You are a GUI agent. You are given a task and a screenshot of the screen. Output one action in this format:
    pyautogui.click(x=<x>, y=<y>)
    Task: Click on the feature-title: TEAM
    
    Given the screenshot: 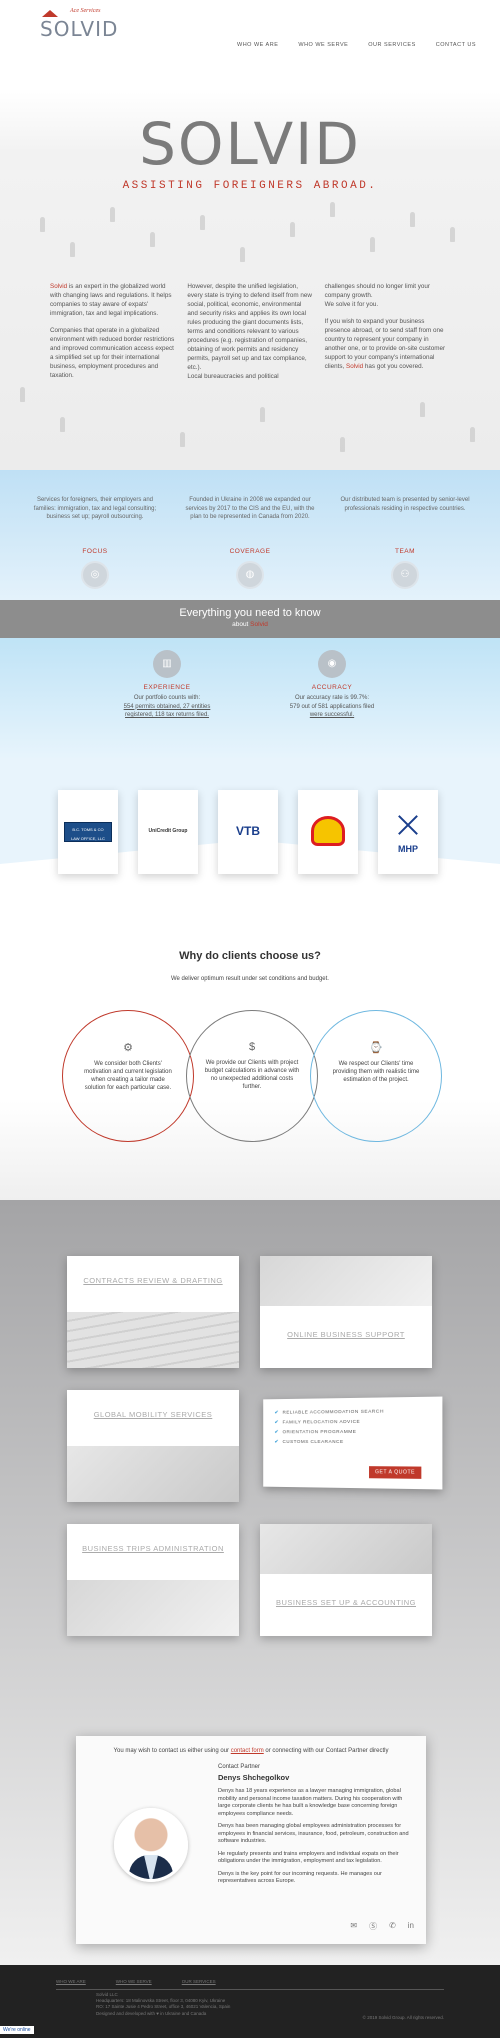 What is the action you would take?
    pyautogui.click(x=405, y=551)
    